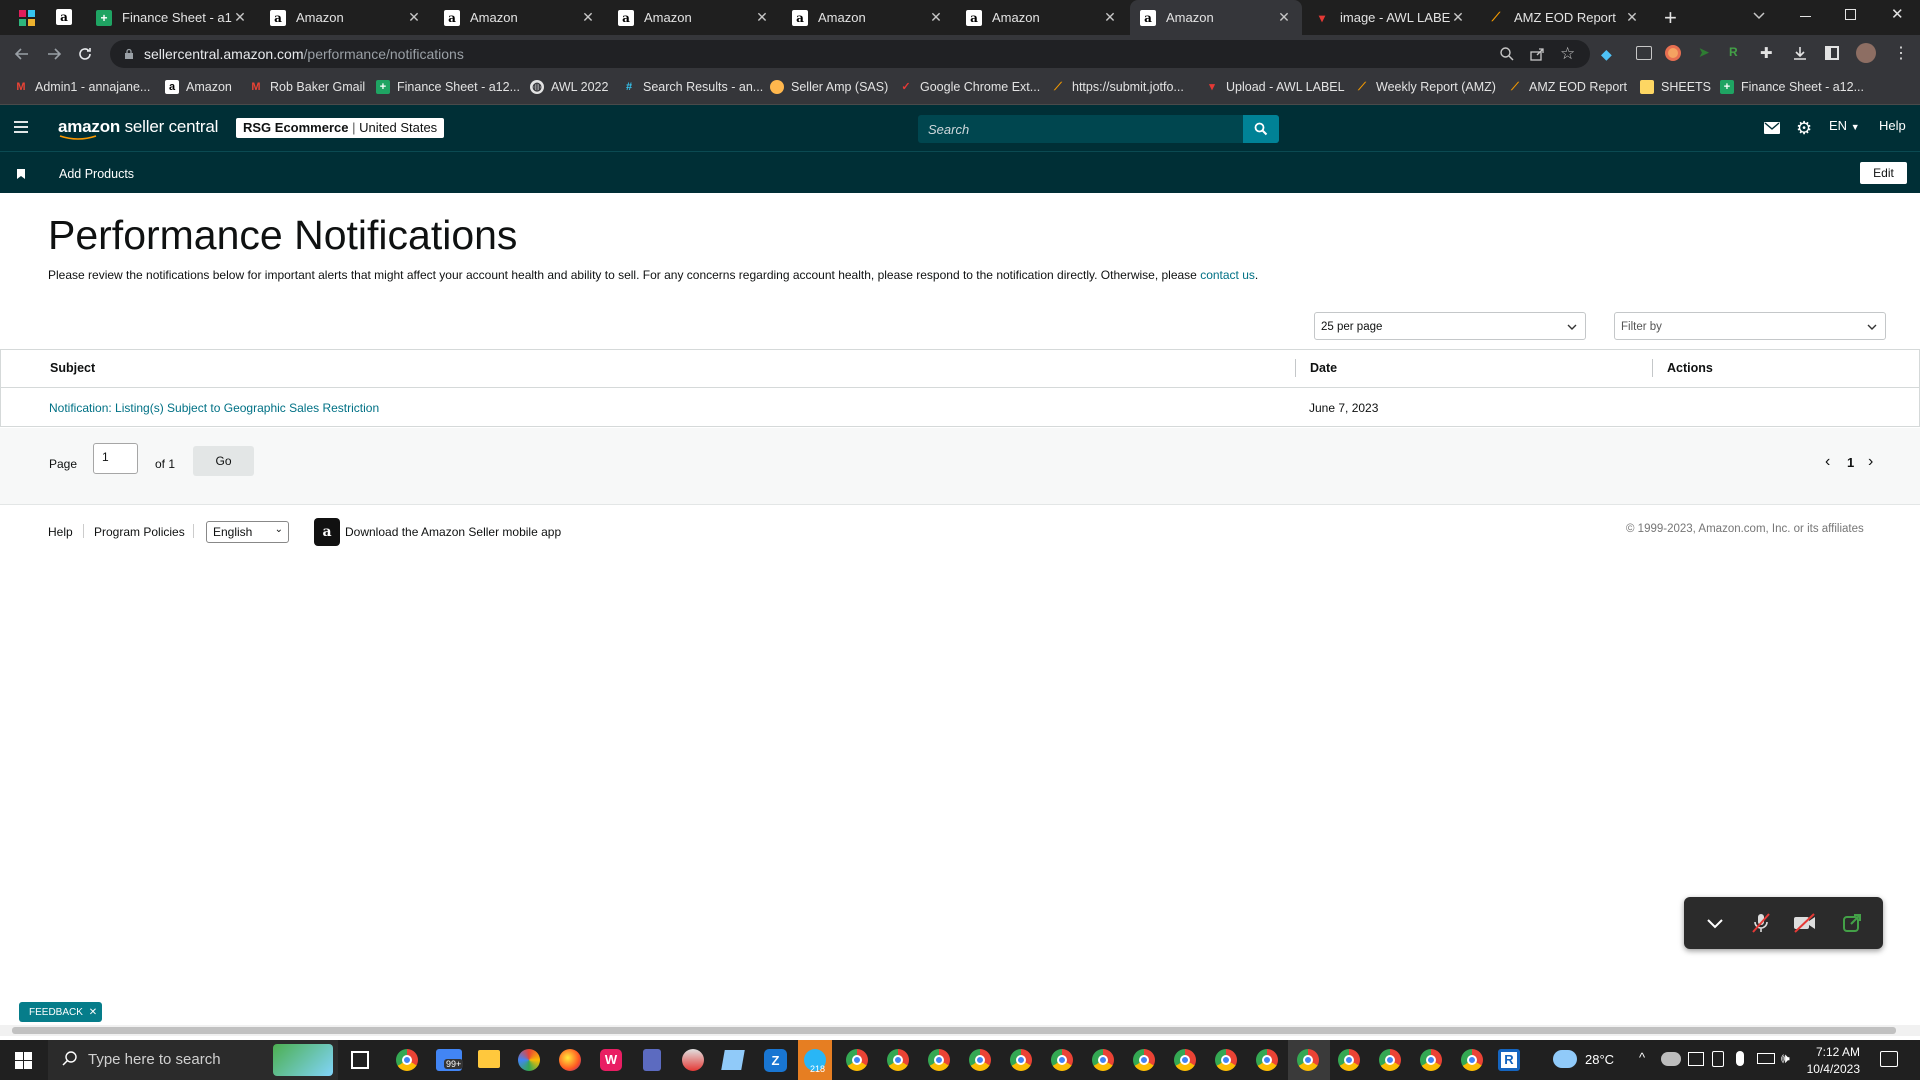 The image size is (1920, 1080). Describe the element at coordinates (1761, 923) in the screenshot. I see `mic-off-icon` at that location.